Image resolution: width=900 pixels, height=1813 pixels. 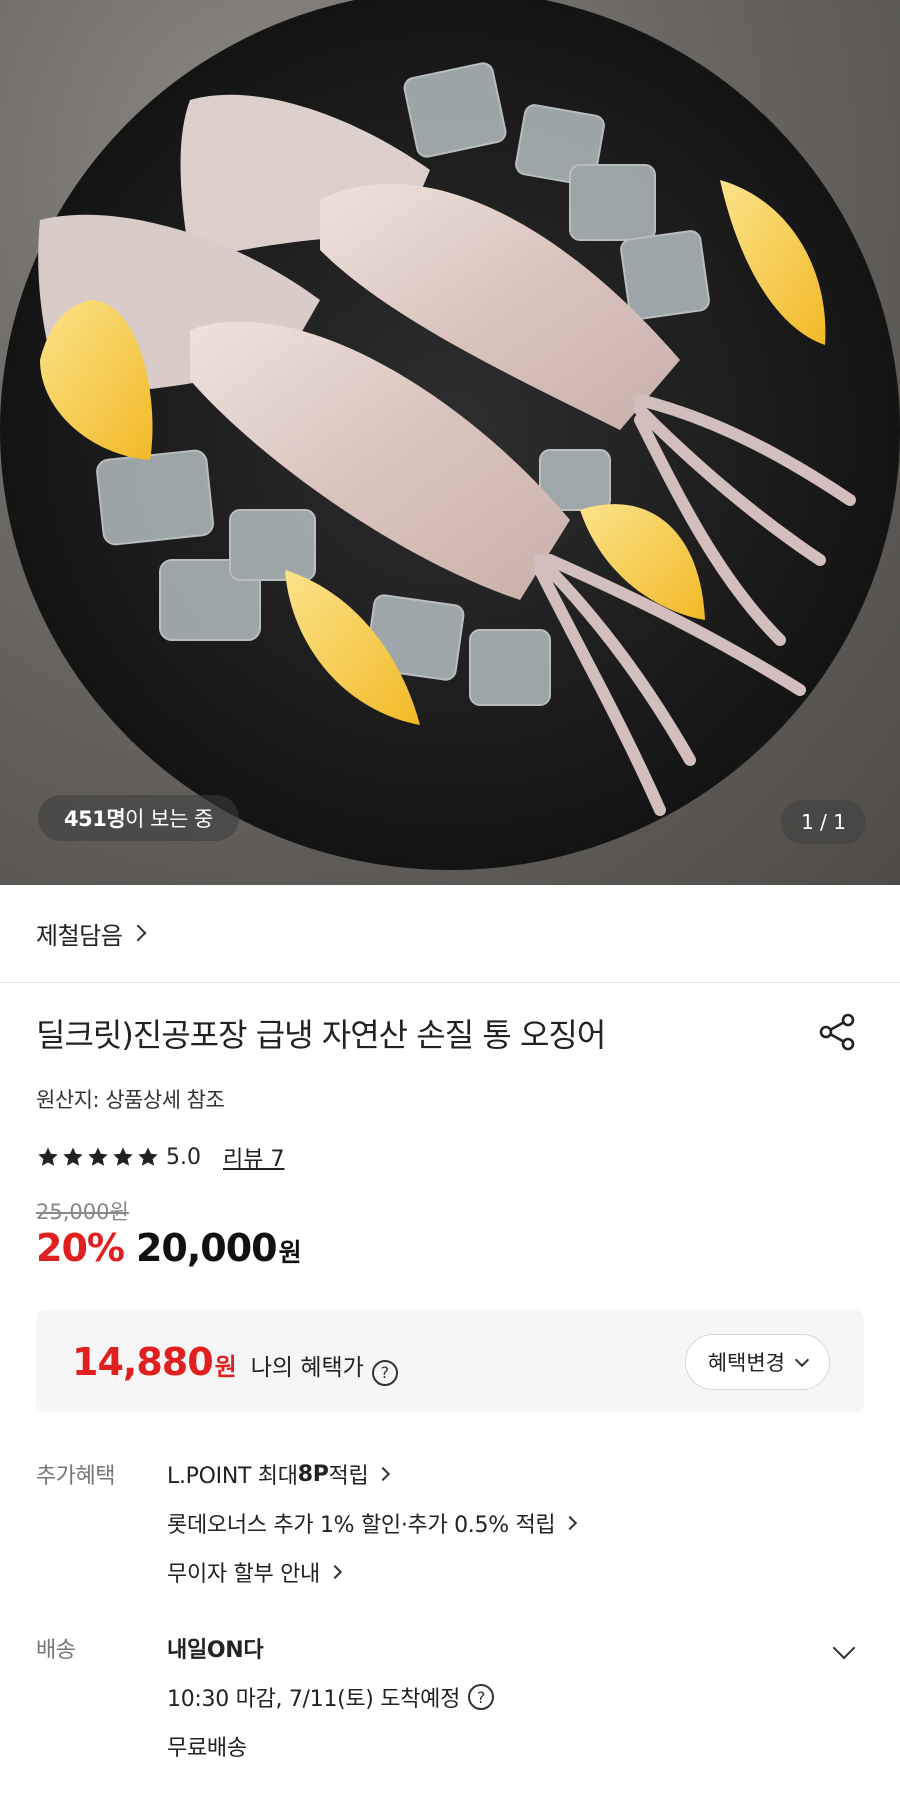 I want to click on original-price: 25,000원, so click(x=82, y=1212).